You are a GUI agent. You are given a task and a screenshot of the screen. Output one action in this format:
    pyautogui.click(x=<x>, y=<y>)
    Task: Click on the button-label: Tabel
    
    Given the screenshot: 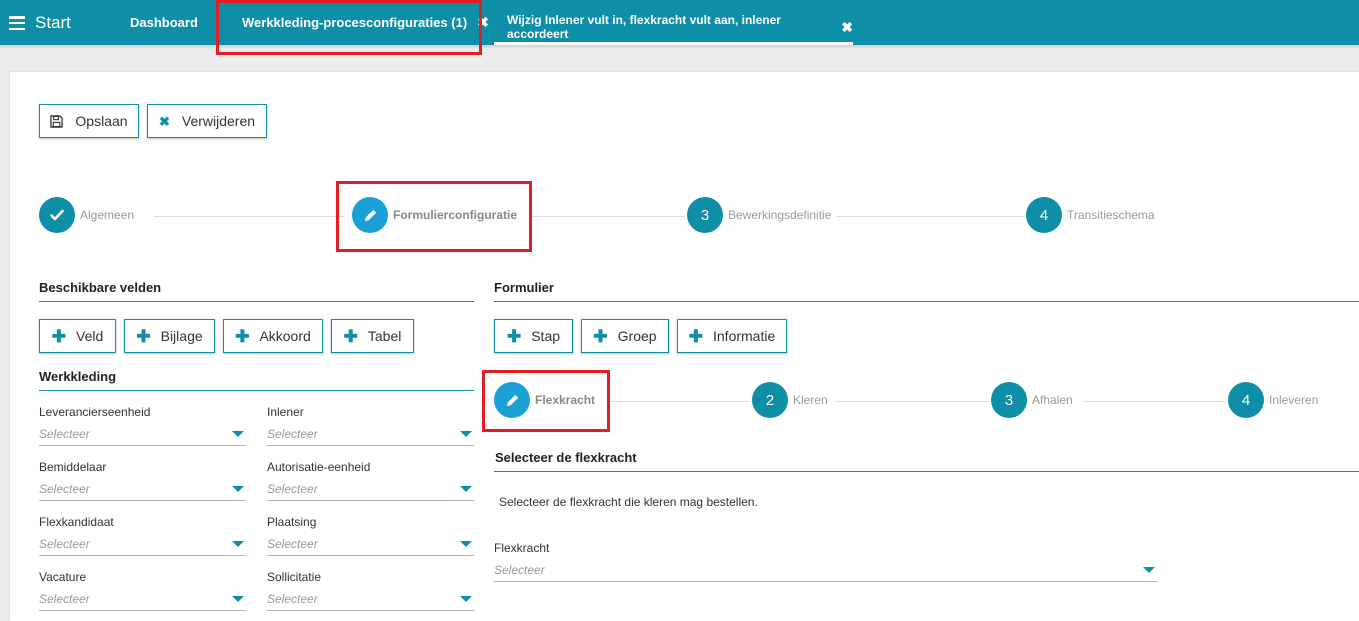 What is the action you would take?
    pyautogui.click(x=384, y=336)
    